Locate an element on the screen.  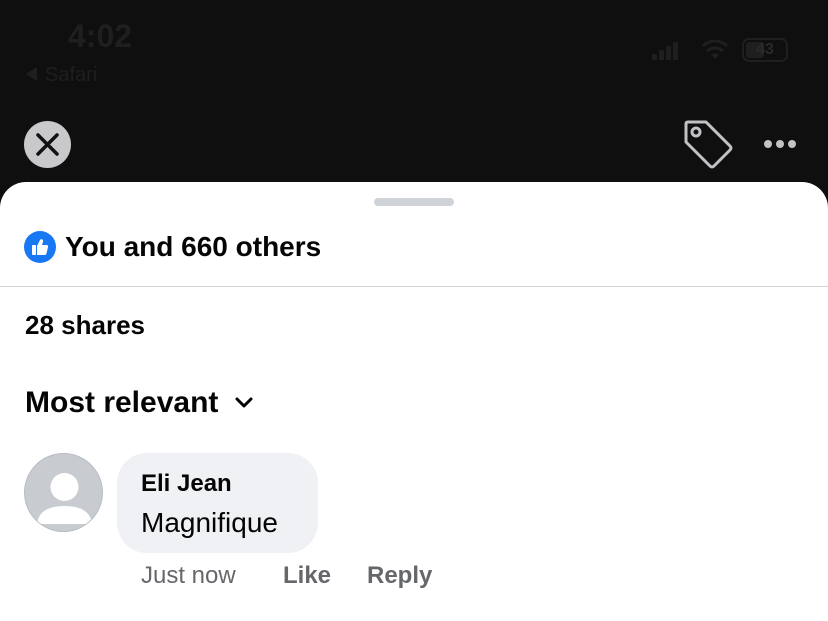
comment-author: Eli Jean is located at coordinates (186, 484).